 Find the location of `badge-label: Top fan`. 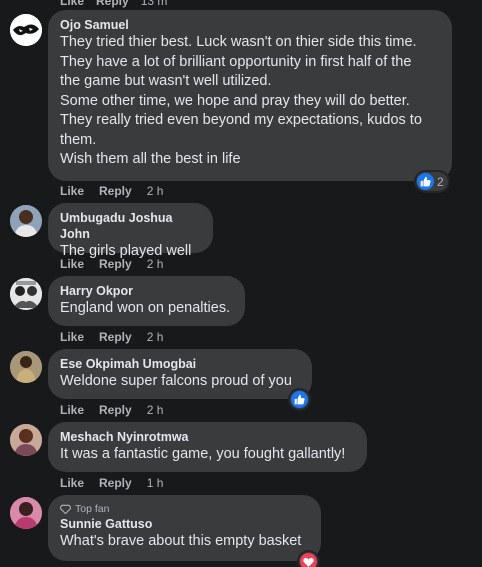

badge-label: Top fan is located at coordinates (92, 509).